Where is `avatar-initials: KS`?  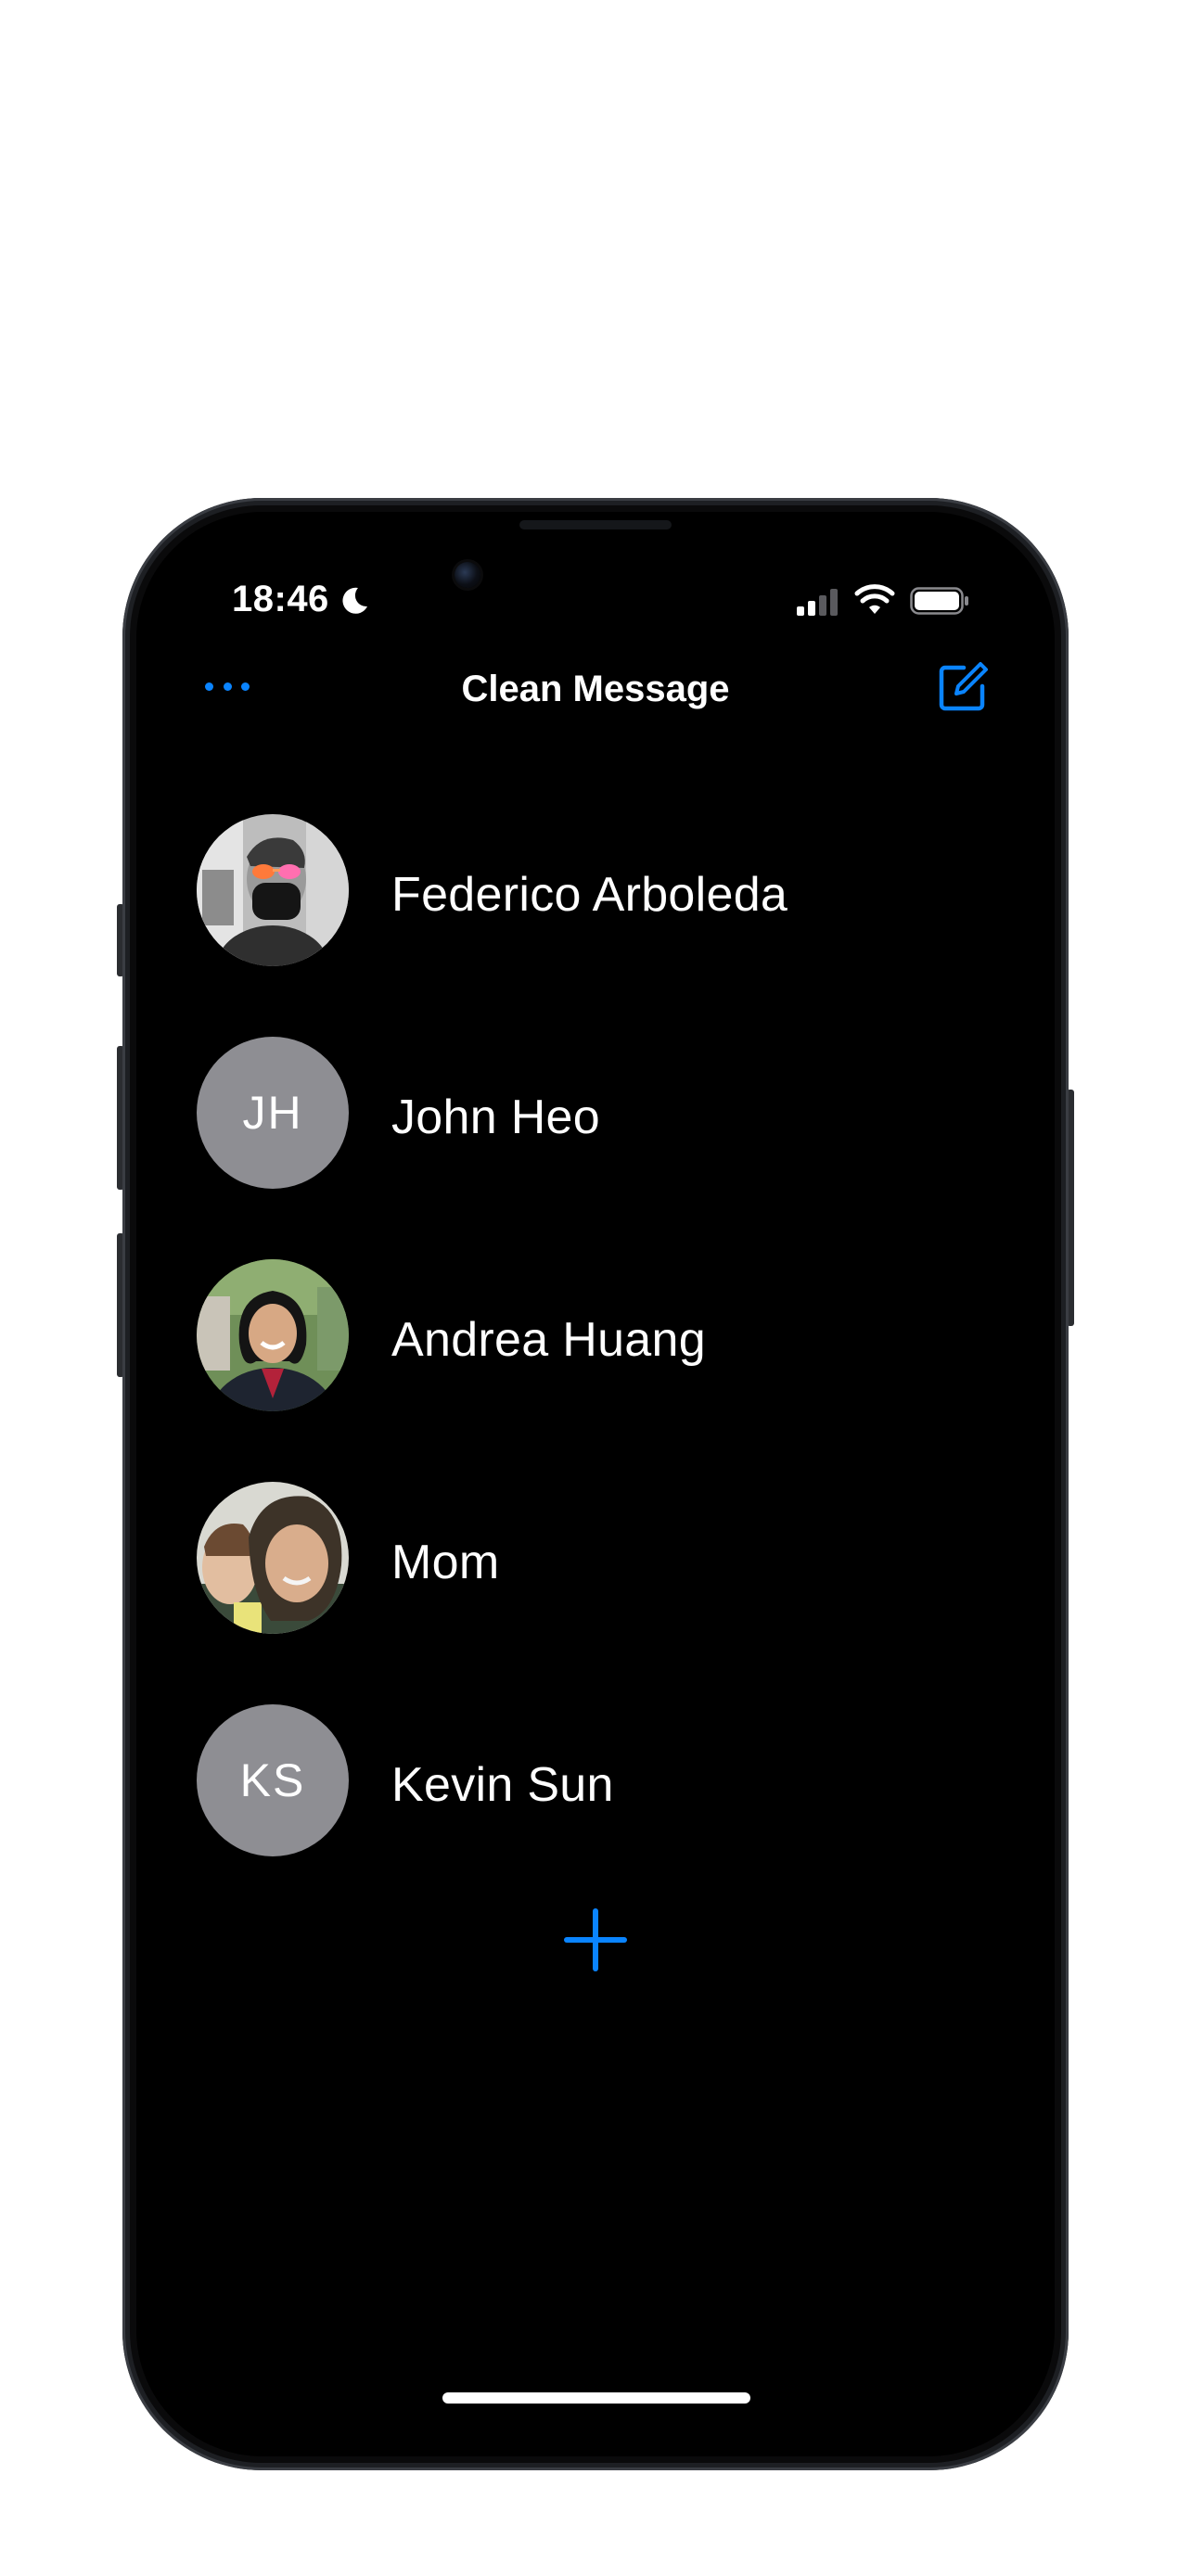 avatar-initials: KS is located at coordinates (273, 1780).